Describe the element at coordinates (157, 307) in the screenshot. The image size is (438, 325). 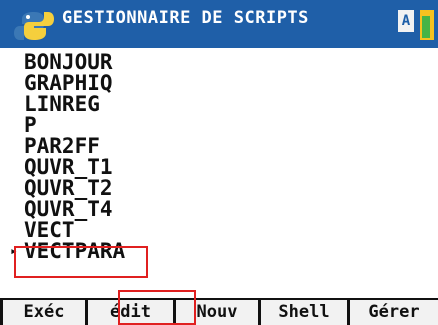
I see `edit-softkey-annotation` at that location.